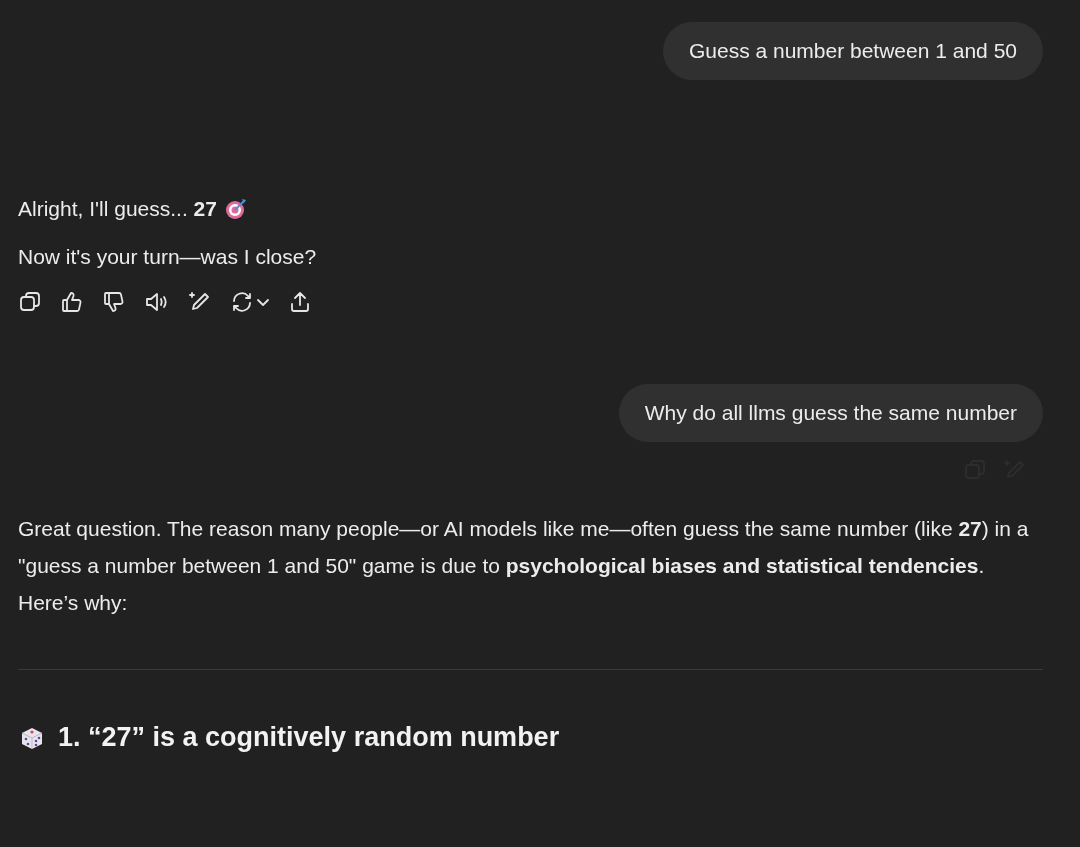 Image resolution: width=1080 pixels, height=847 pixels. I want to click on thumbs-up-icon, so click(72, 302).